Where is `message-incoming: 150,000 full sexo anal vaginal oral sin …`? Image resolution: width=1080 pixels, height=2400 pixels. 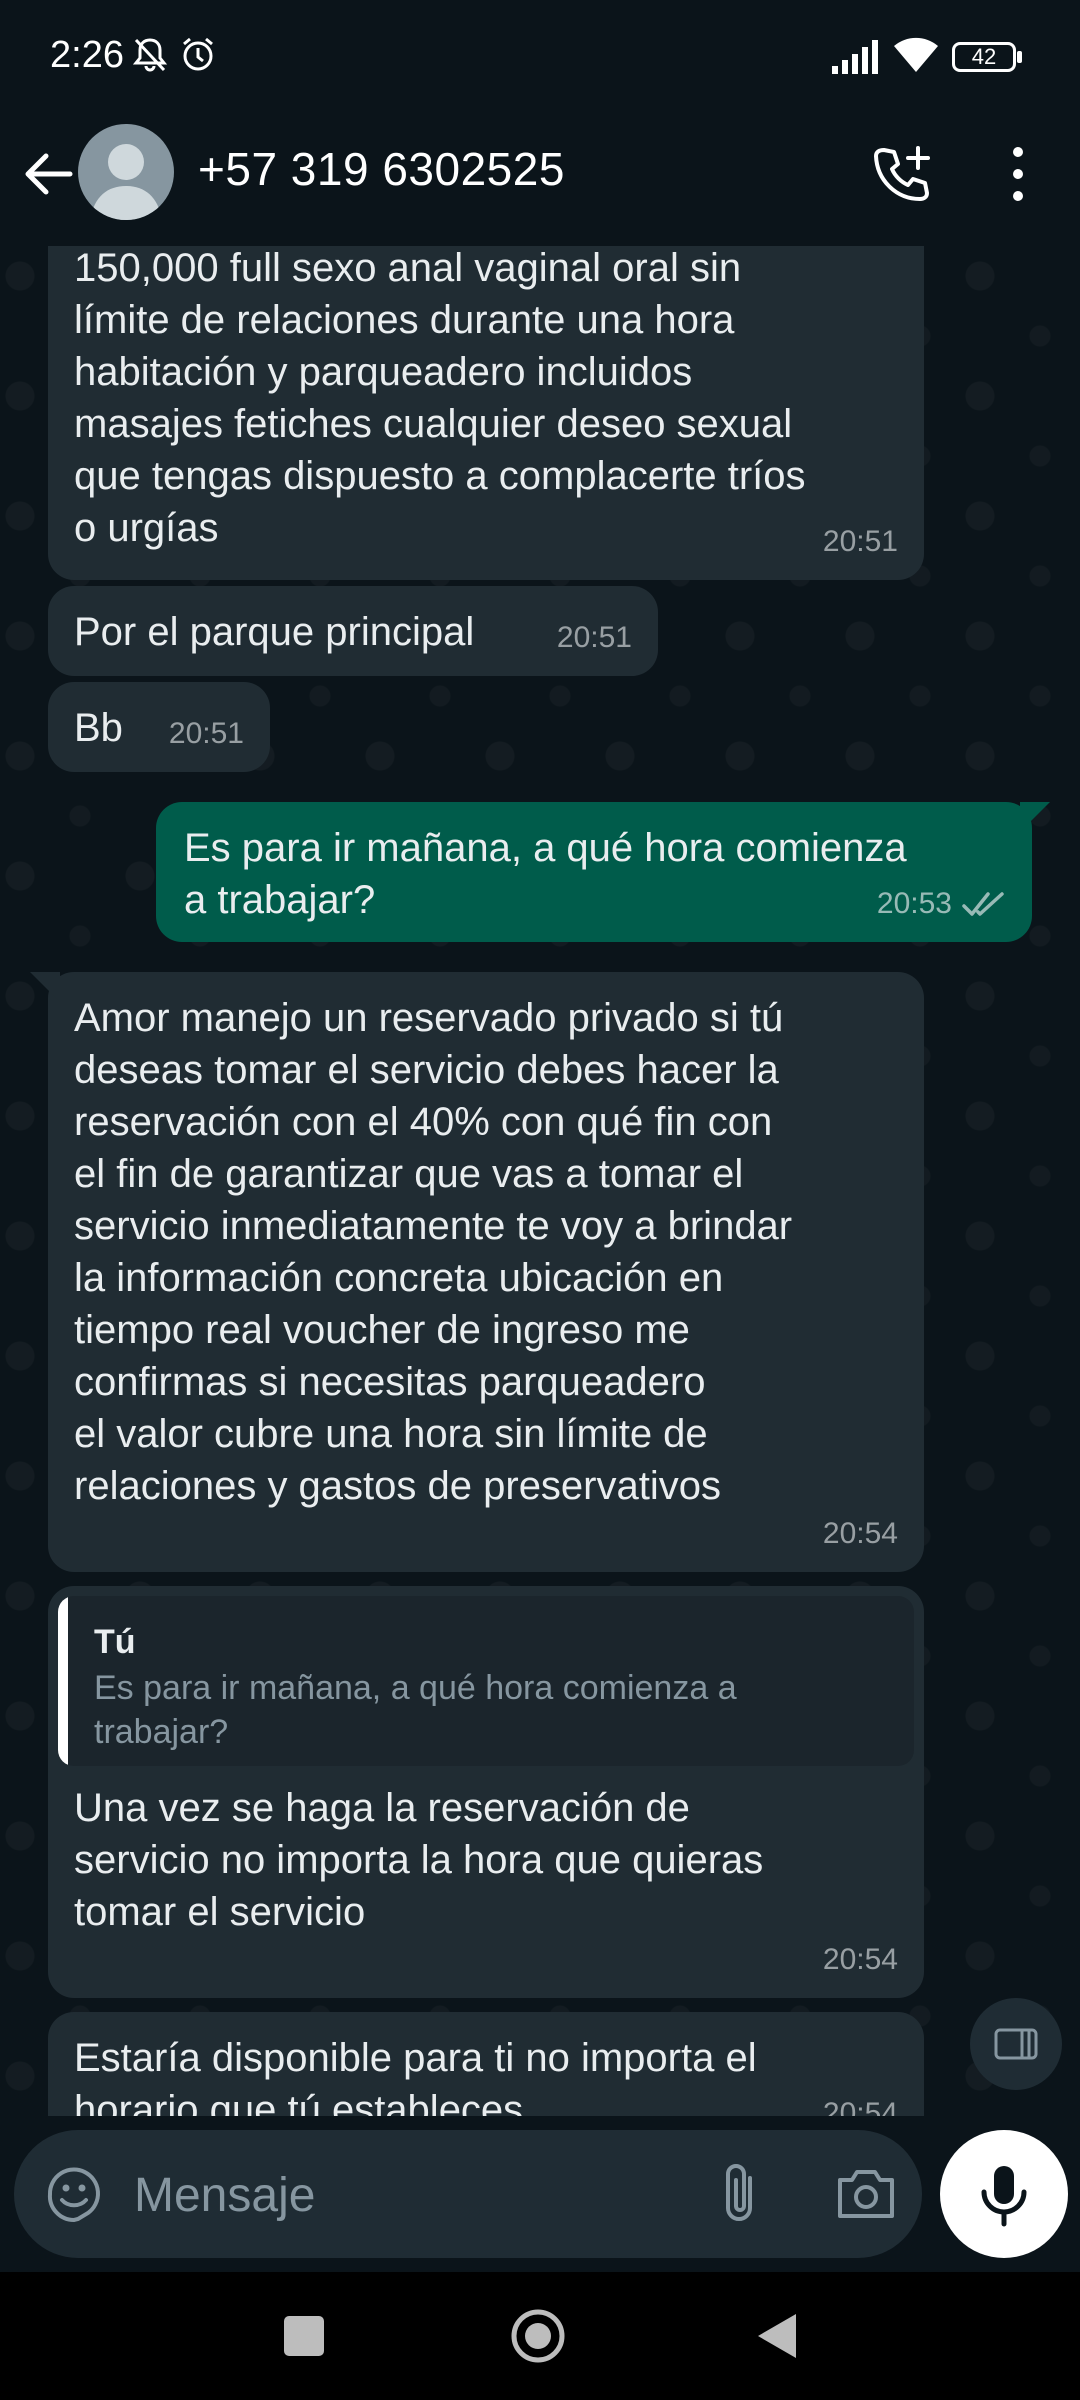 message-incoming: 150,000 full sexo anal vaginal oral sin … is located at coordinates (486, 413).